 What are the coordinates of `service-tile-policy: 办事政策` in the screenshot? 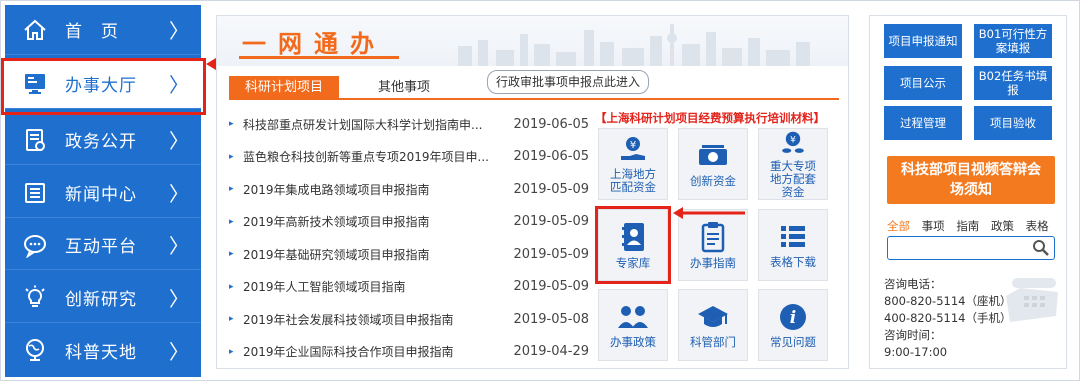 It's located at (633, 325).